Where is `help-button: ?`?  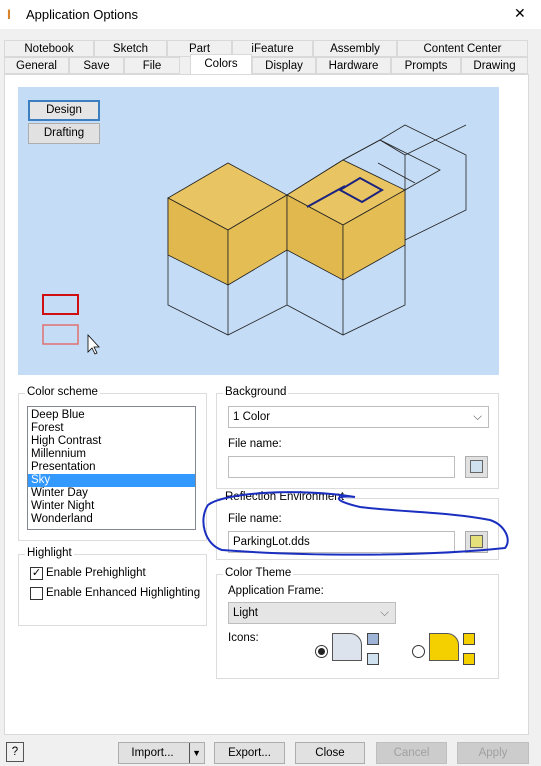
help-button: ? is located at coordinates (15, 752).